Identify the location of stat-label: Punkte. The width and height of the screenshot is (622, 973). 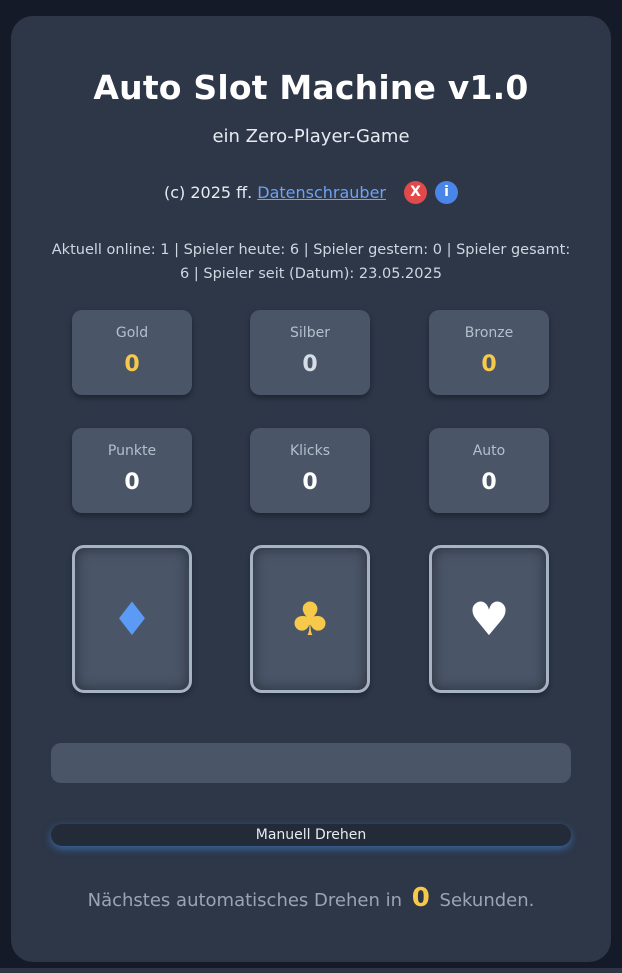
(132, 451).